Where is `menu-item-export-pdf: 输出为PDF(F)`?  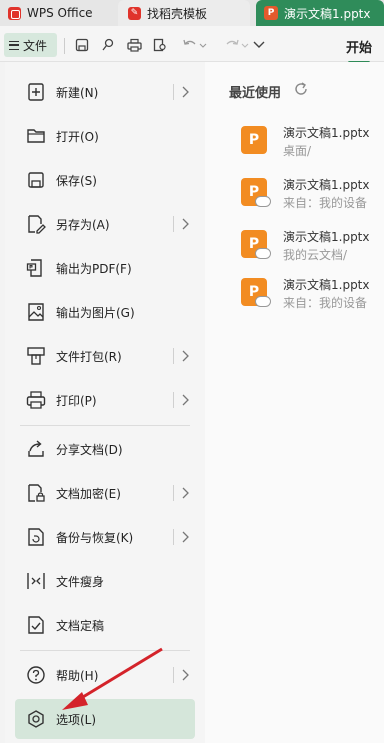
menu-item-export-pdf: 输出为PDF(F) is located at coordinates (105, 268).